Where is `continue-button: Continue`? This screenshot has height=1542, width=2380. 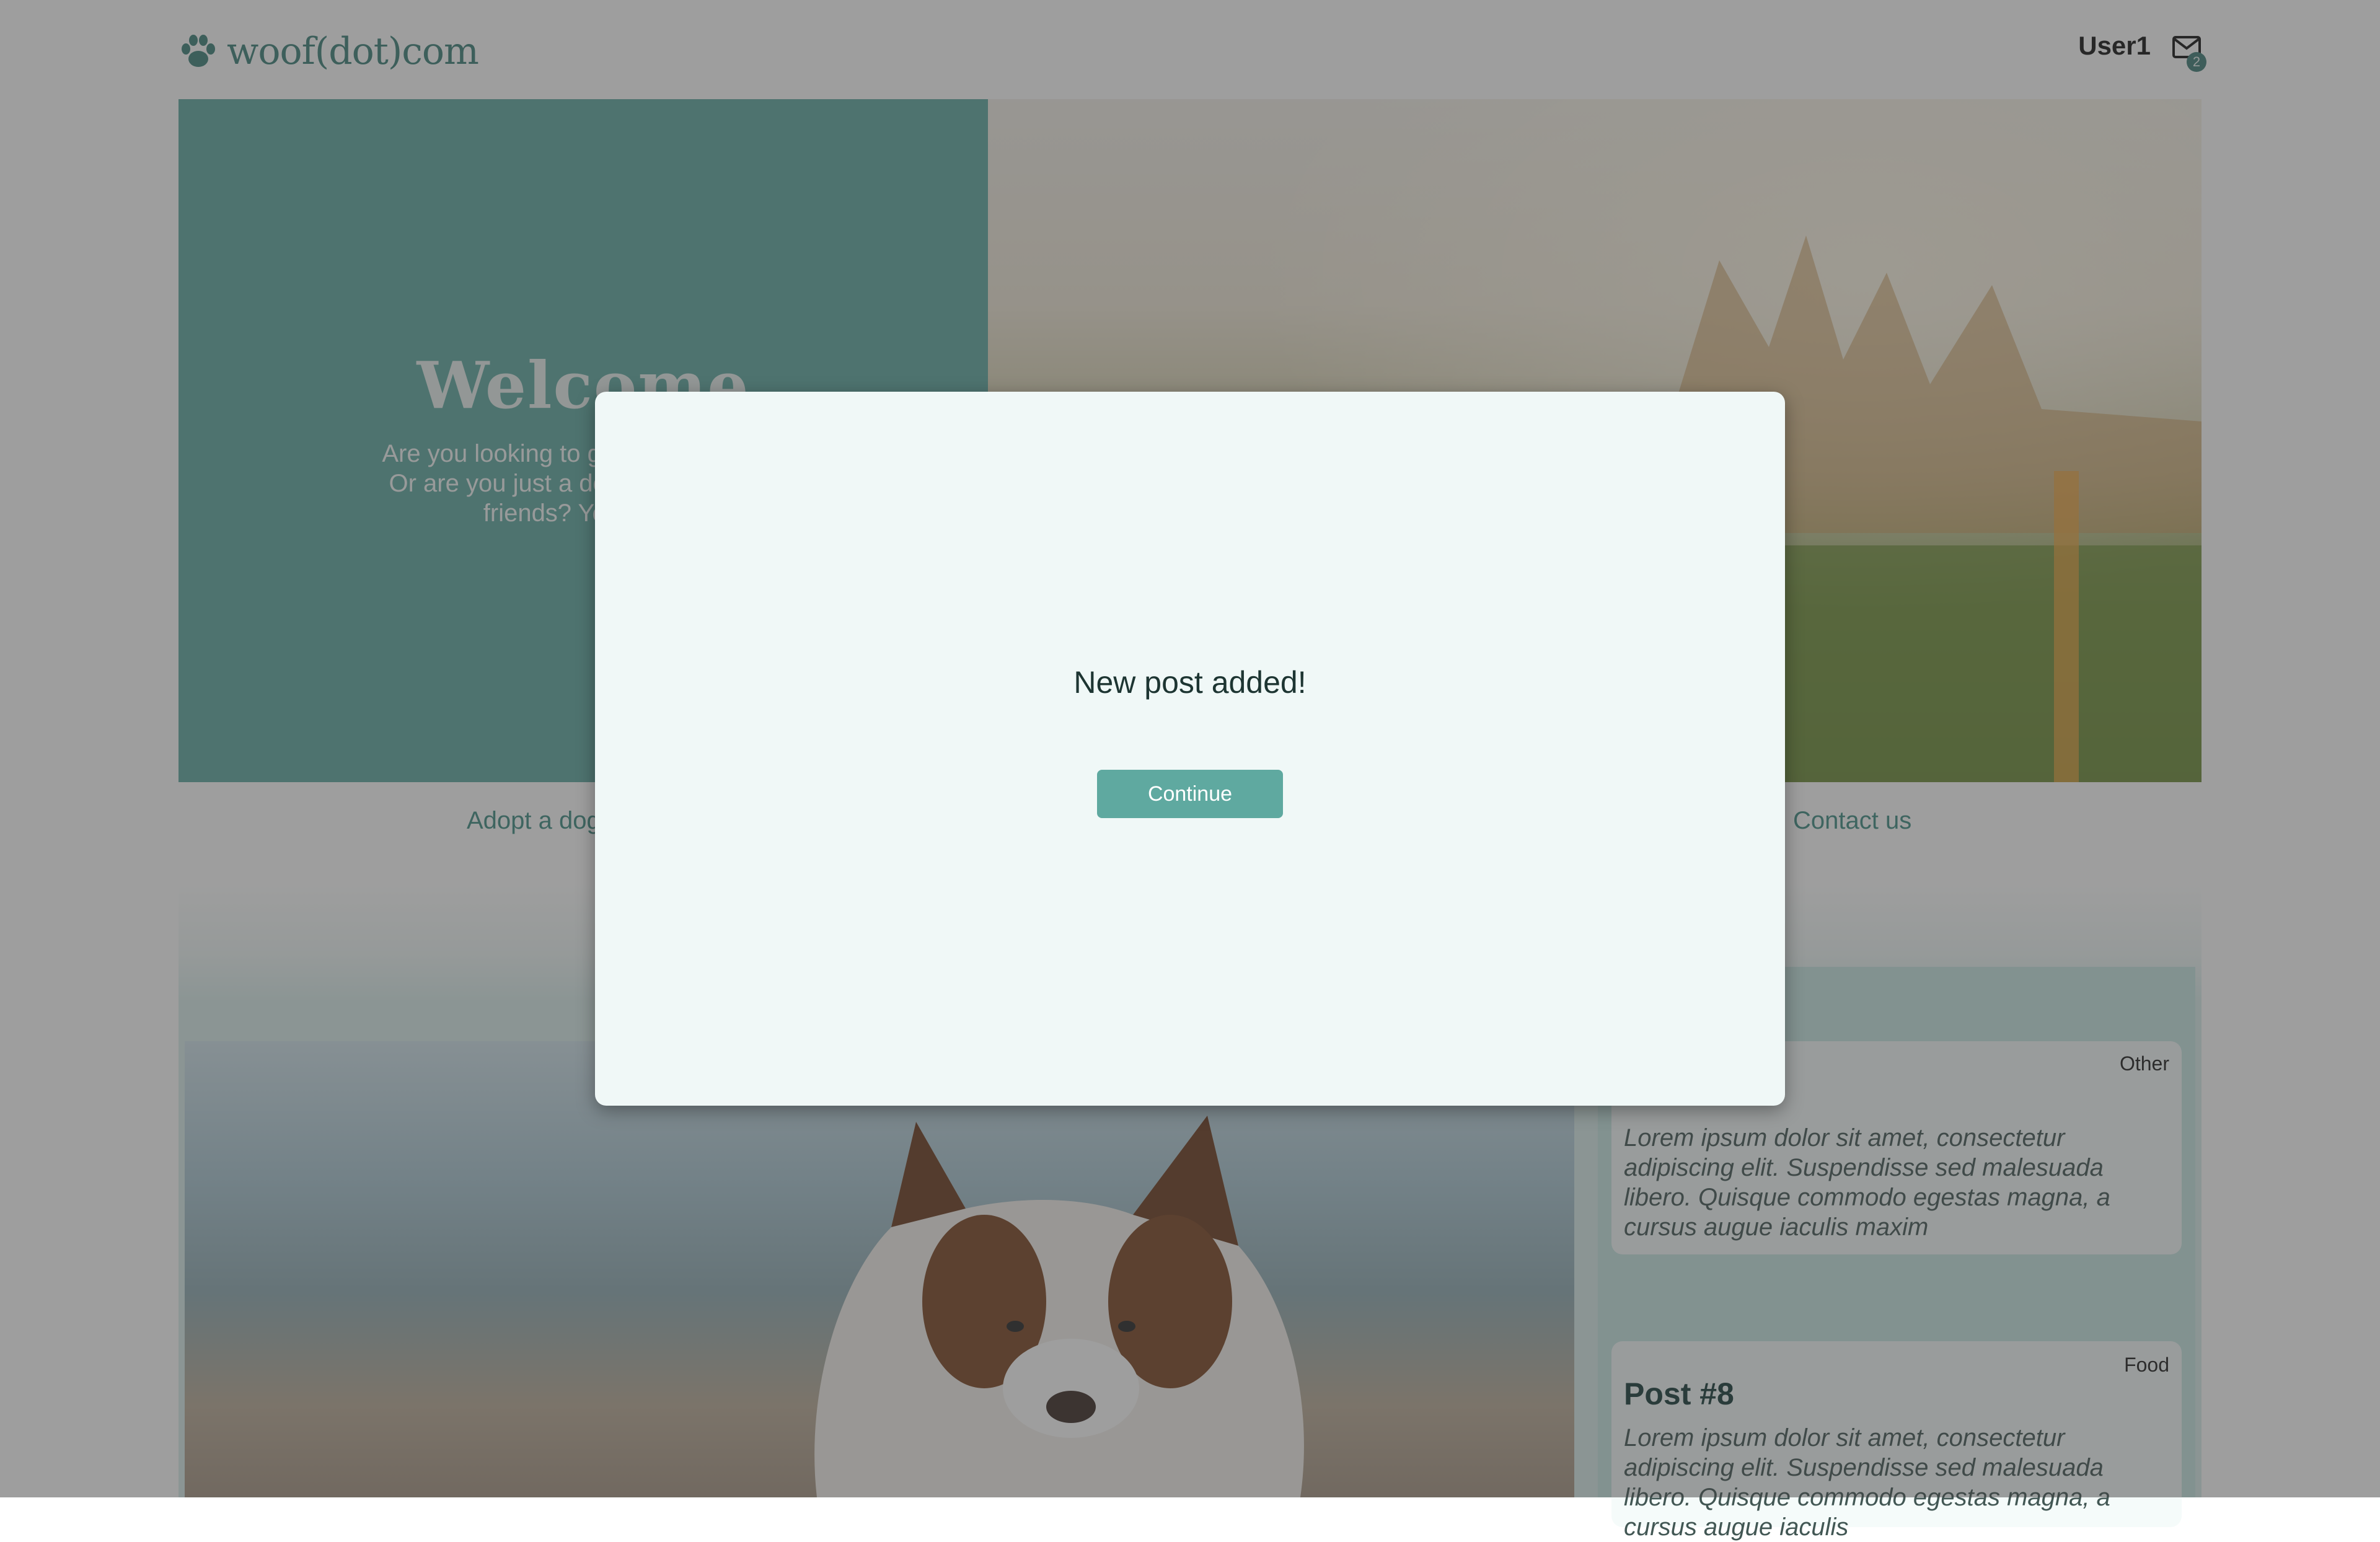
continue-button: Continue is located at coordinates (1190, 794).